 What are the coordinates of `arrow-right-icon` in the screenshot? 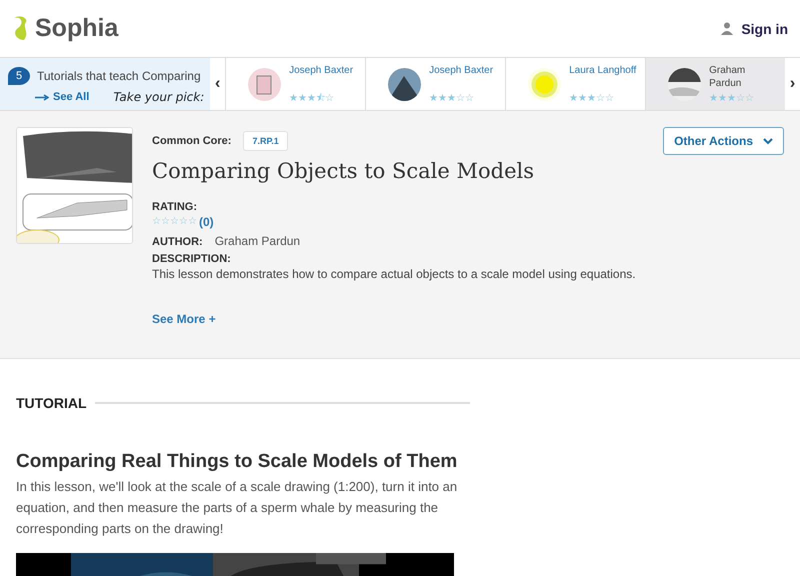 It's located at (42, 97).